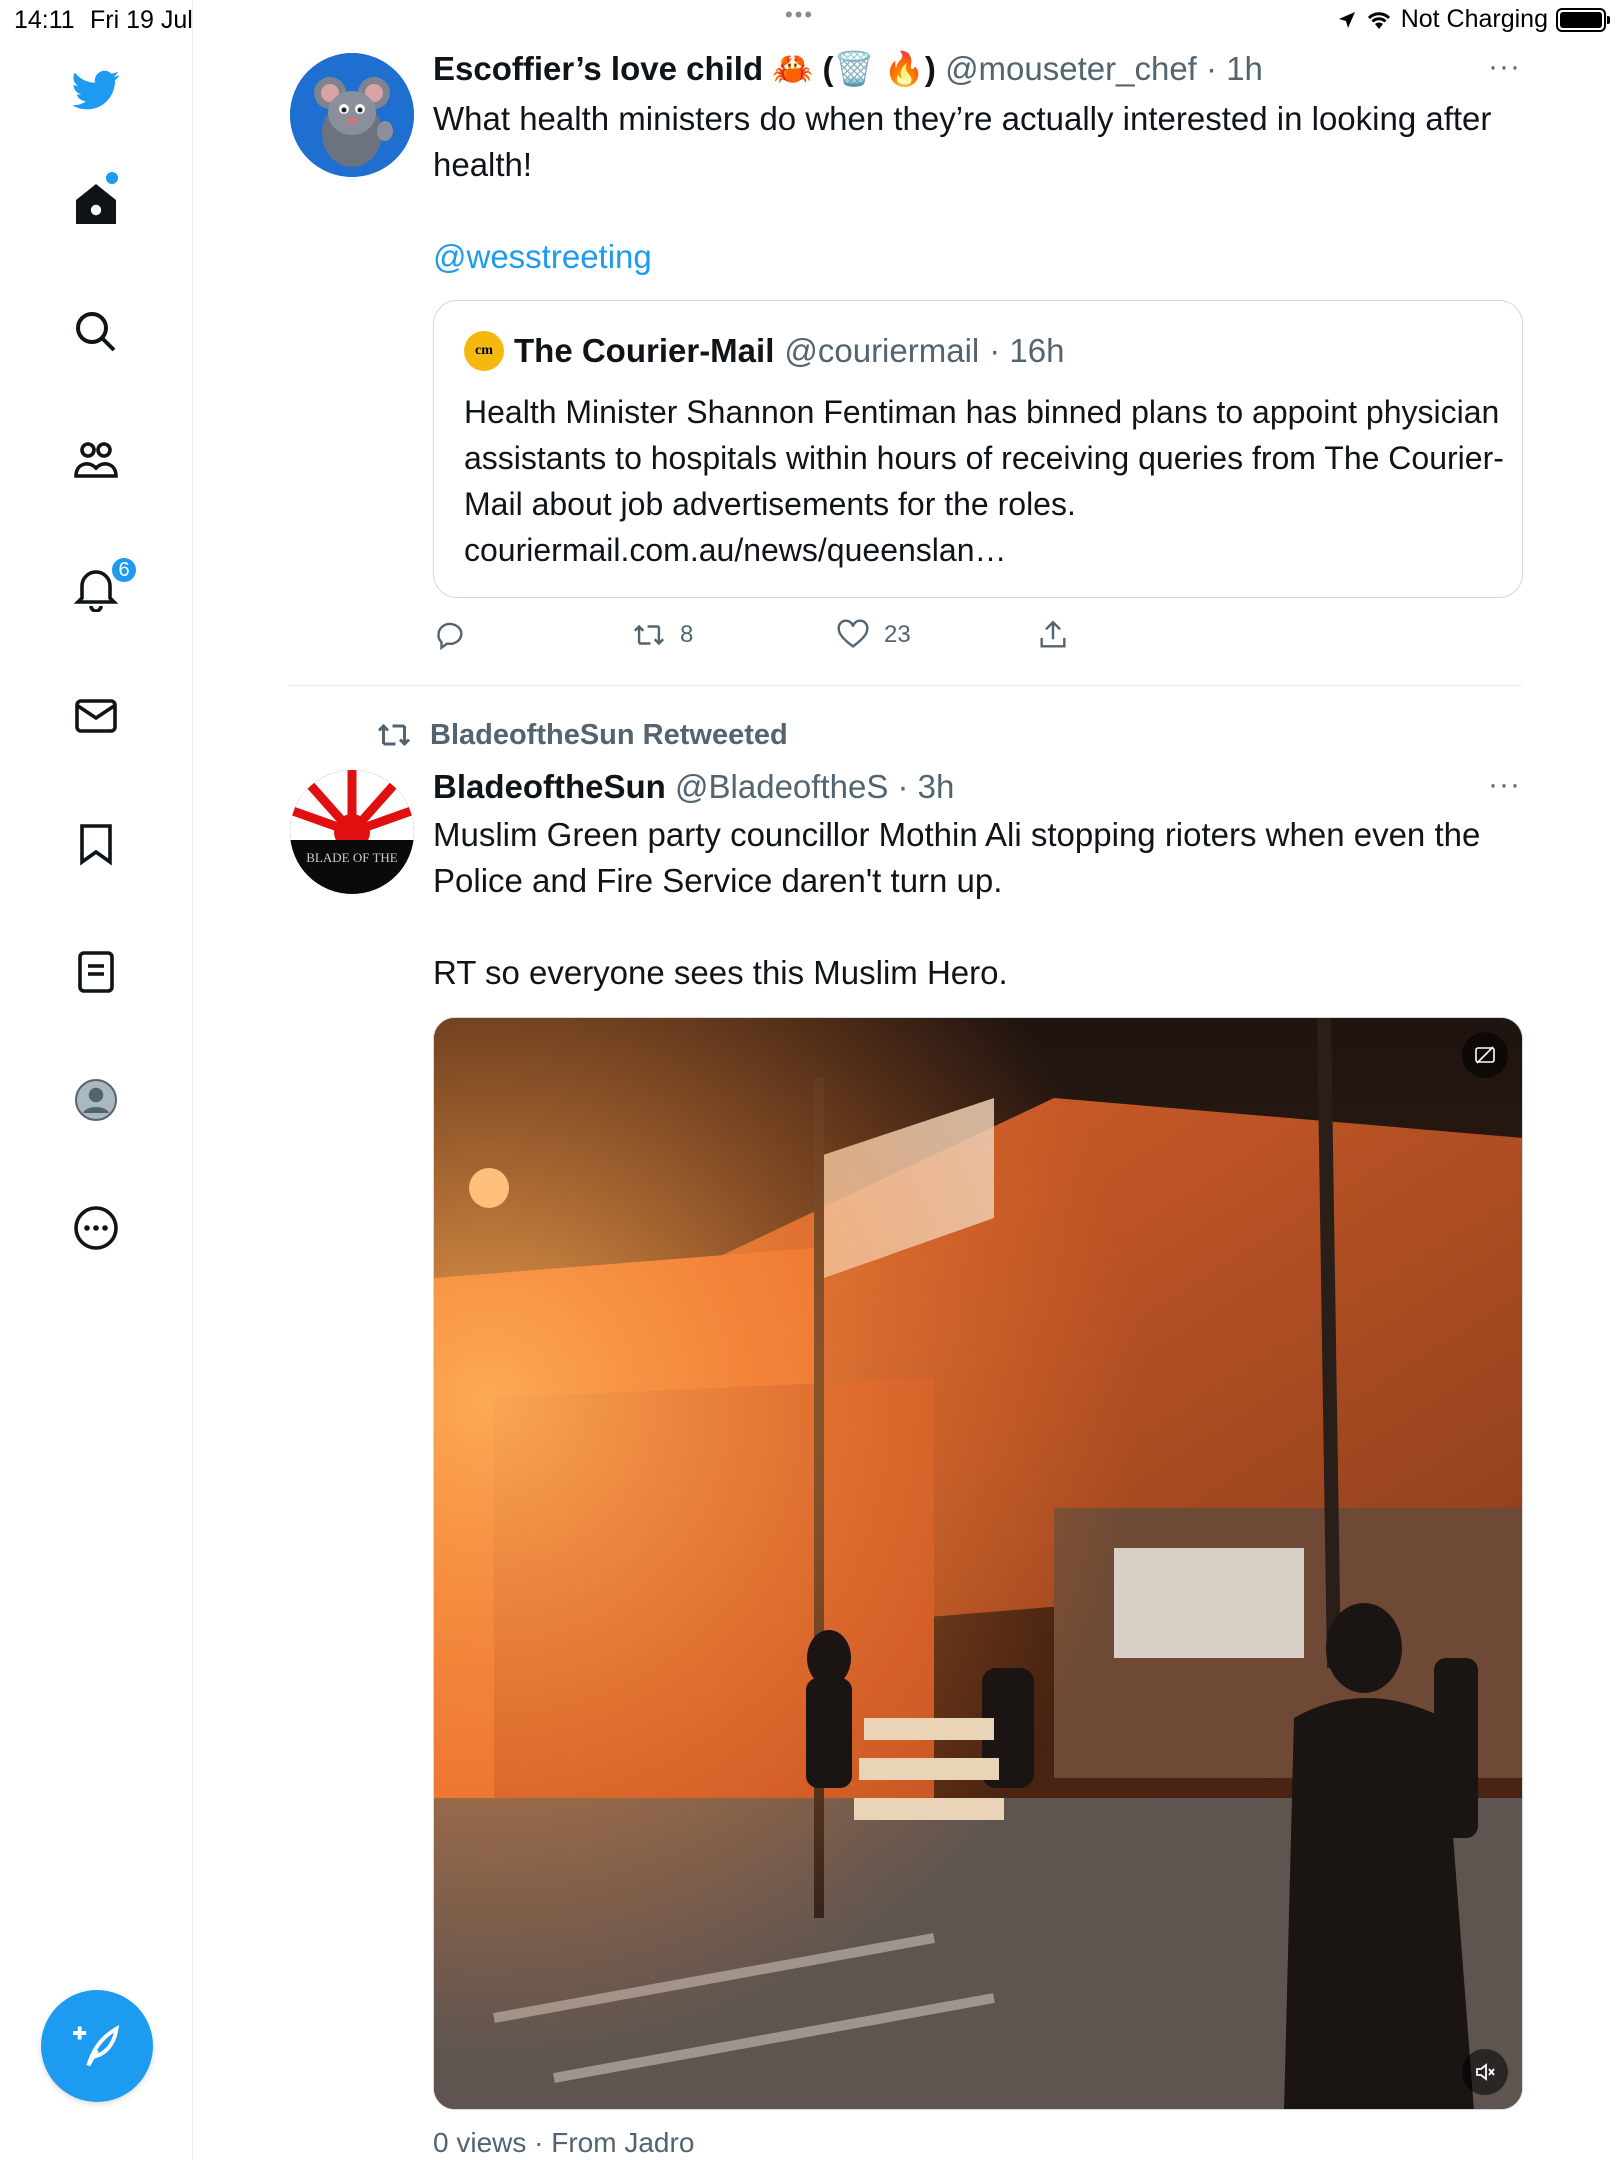  Describe the element at coordinates (1504, 785) in the screenshot. I see `tweet2-more-button: ···` at that location.